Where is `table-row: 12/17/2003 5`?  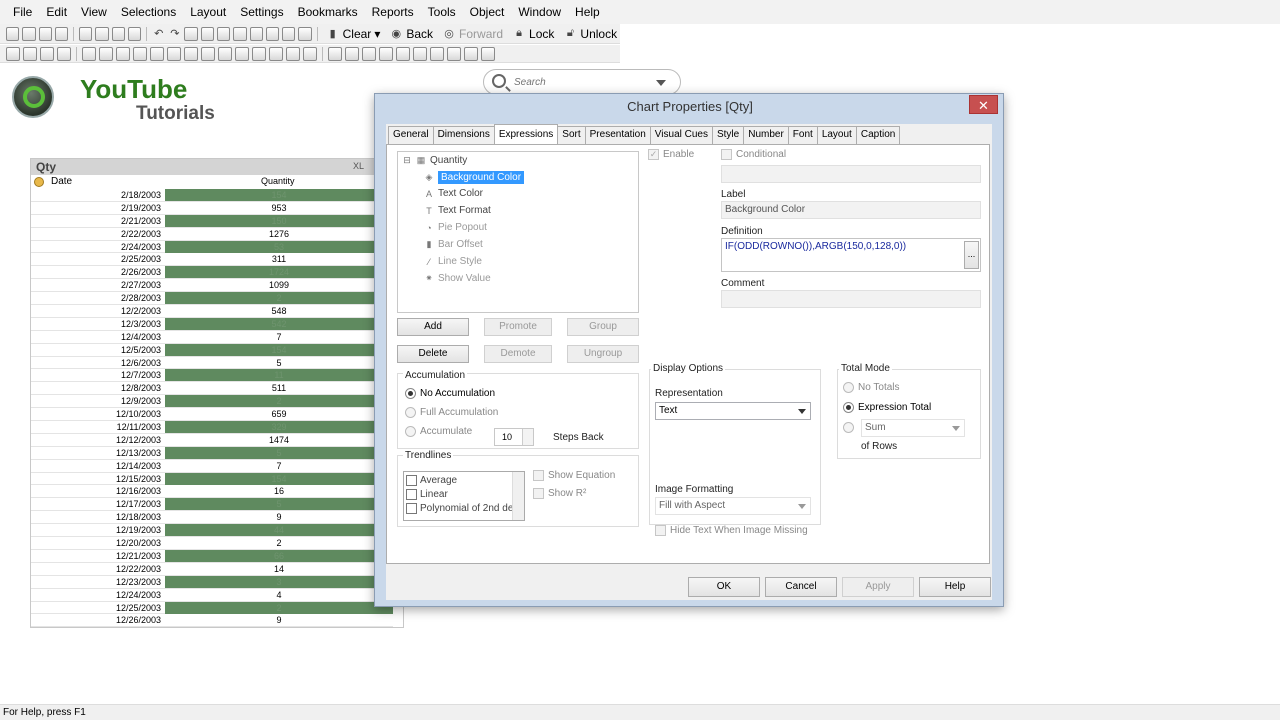
table-row: 12/17/2003 5 is located at coordinates (212, 505).